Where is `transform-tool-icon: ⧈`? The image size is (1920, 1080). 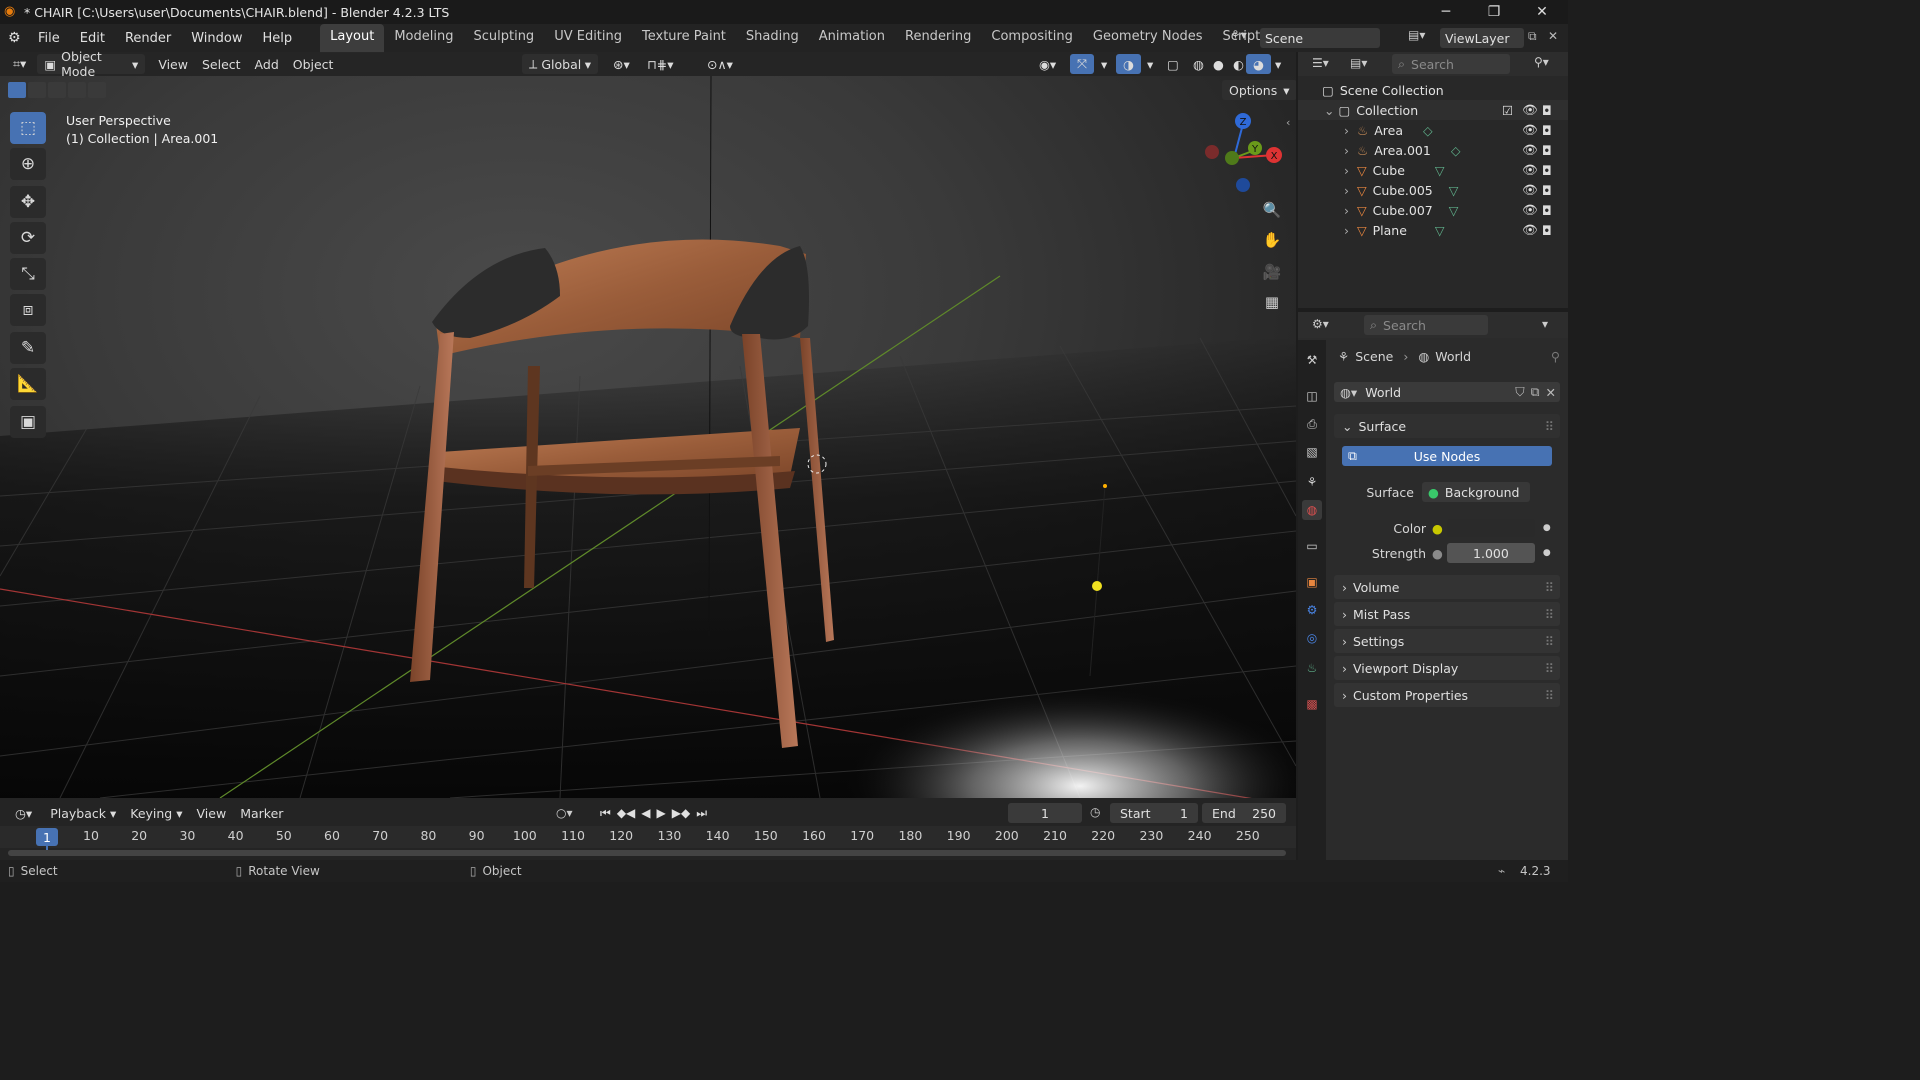
transform-tool-icon: ⧈ is located at coordinates (28, 310).